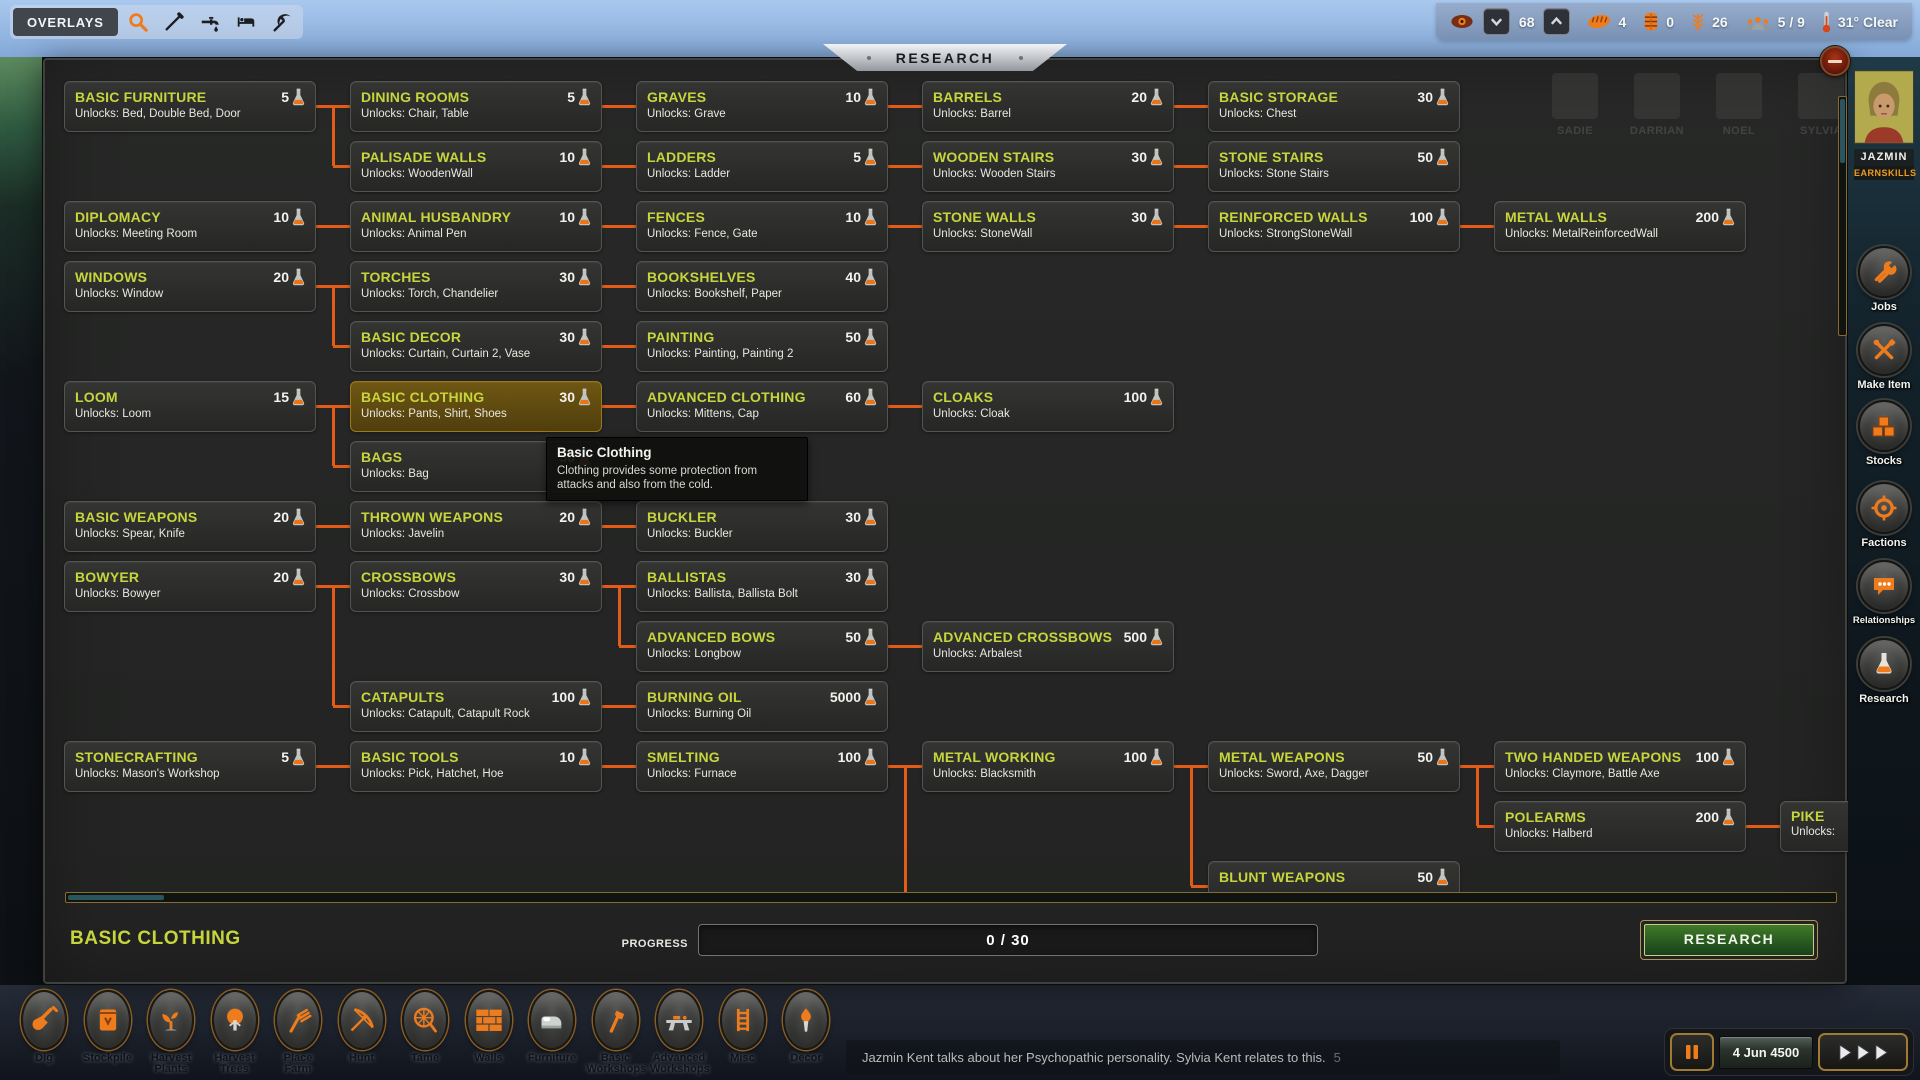 Image resolution: width=1920 pixels, height=1080 pixels. I want to click on toolbar-place-farm: Place Farm, so click(298, 1032).